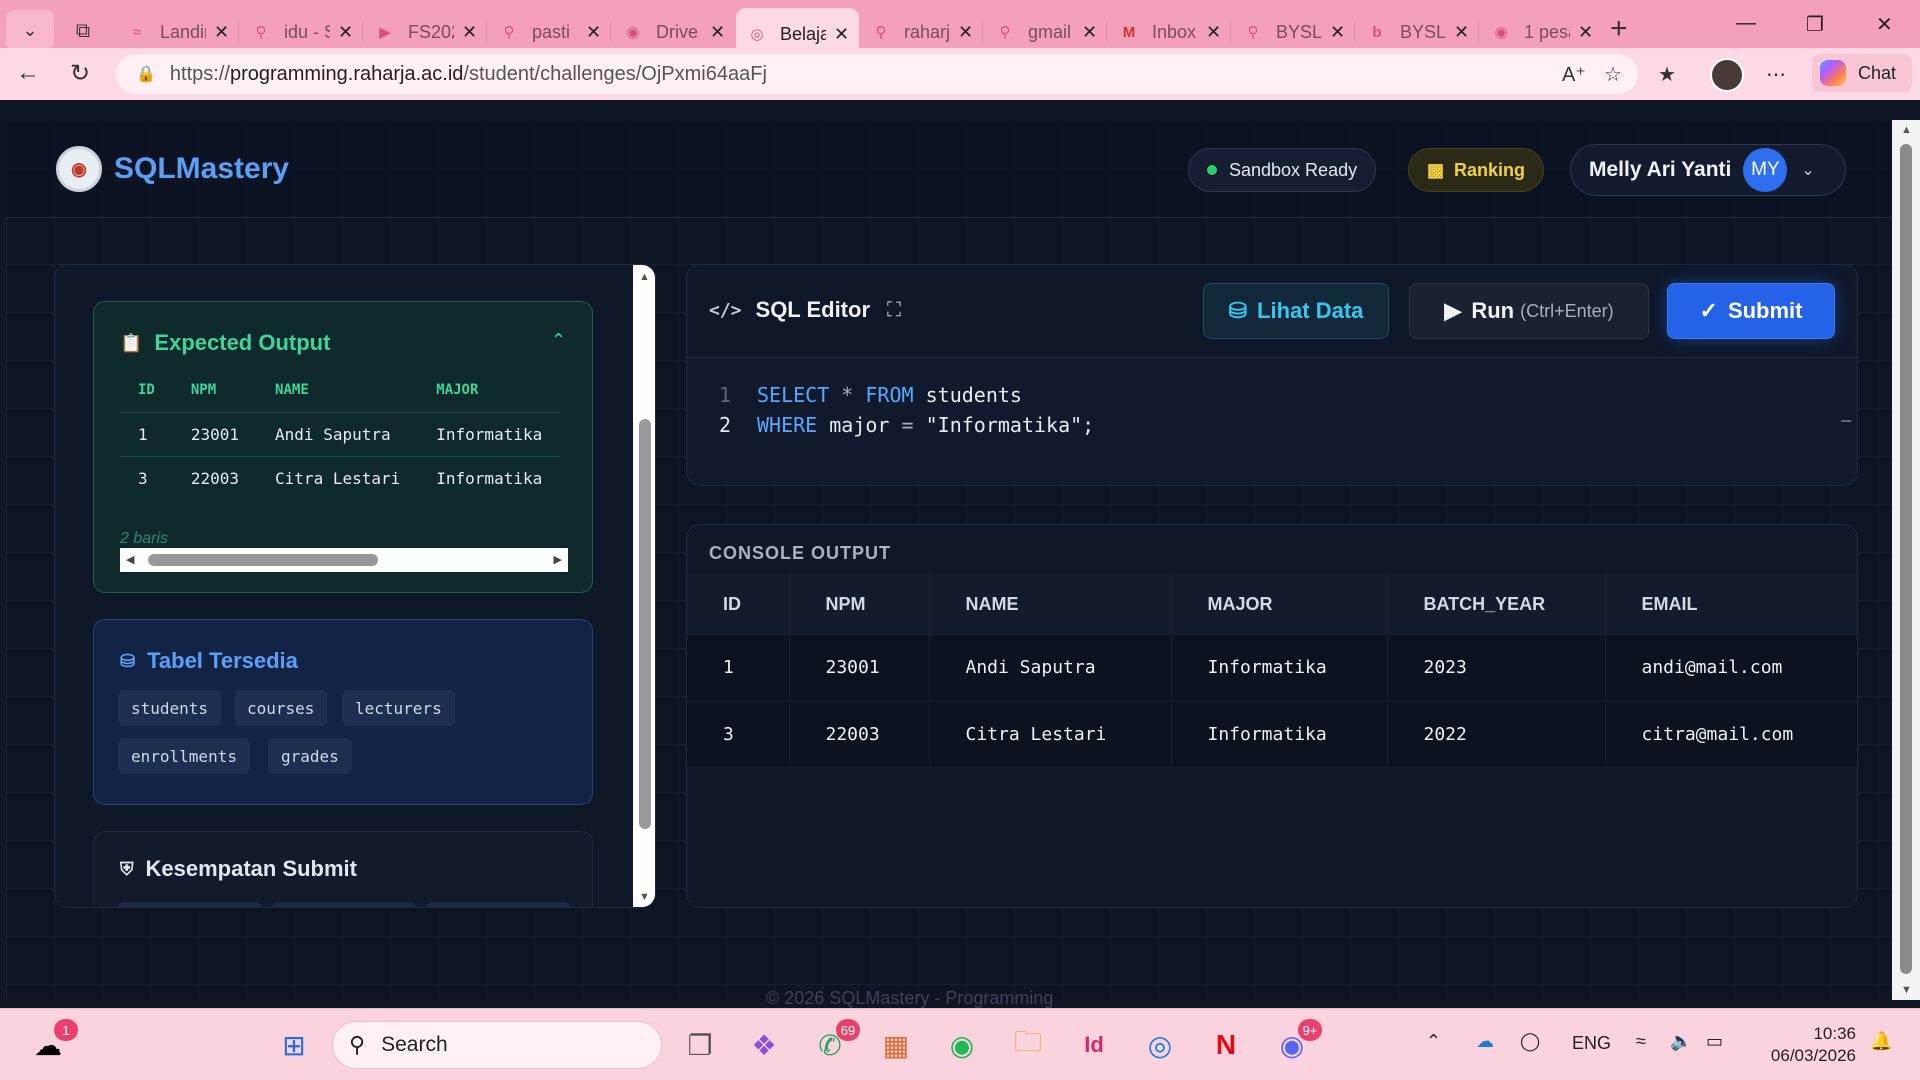 This screenshot has width=1920, height=1080. What do you see at coordinates (83, 31) in the screenshot?
I see `workspaces-icon: ⧉` at bounding box center [83, 31].